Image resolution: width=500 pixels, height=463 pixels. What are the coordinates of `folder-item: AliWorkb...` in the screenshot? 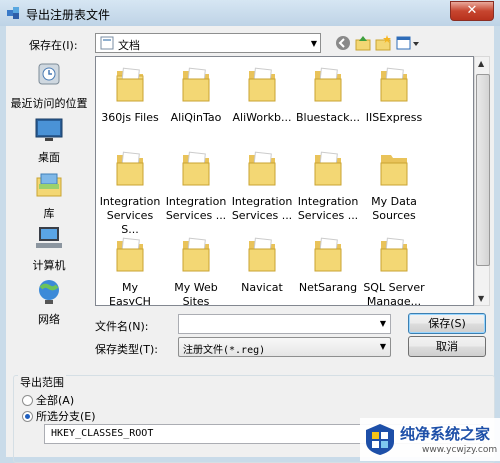 It's located at (262, 95).